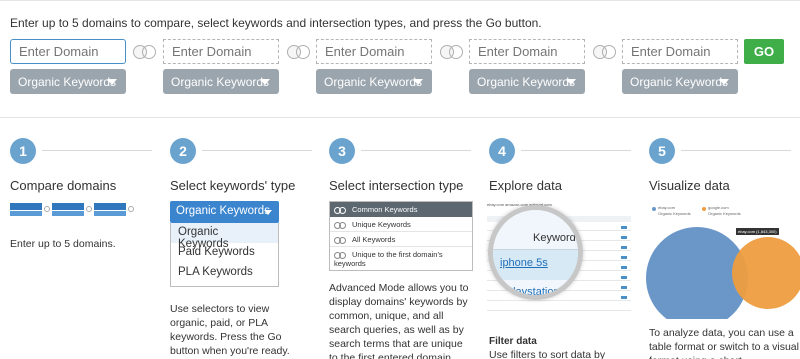 The width and height of the screenshot is (800, 359). What do you see at coordinates (396, 185) in the screenshot?
I see `step-title: Select intersection type` at bounding box center [396, 185].